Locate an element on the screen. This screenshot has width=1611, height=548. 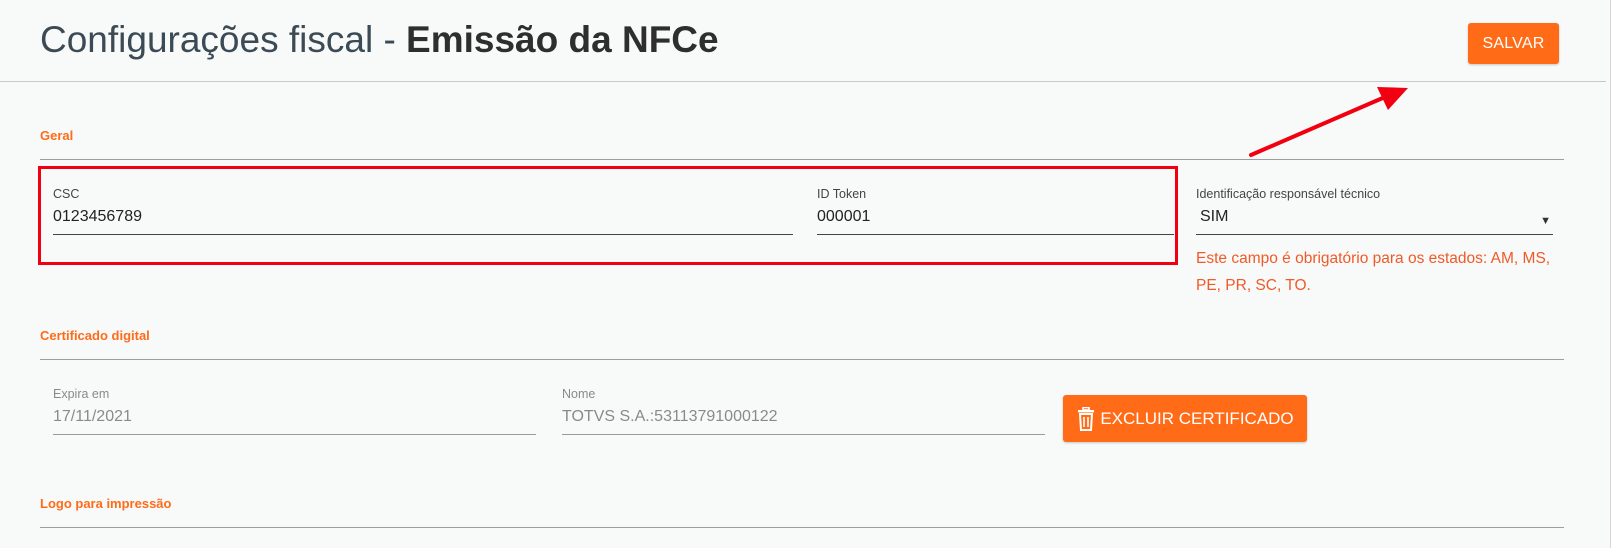
responsible-select-field: Identificação responsável técnico SIM ▼ is located at coordinates (1374, 211).